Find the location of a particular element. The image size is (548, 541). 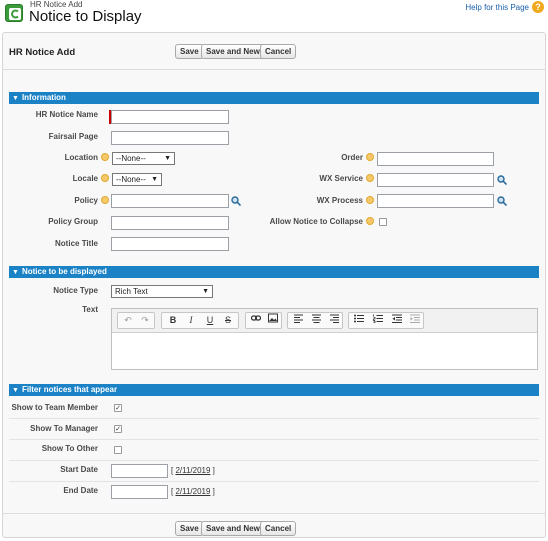

show-manager-checkbox: ✓ is located at coordinates (118, 429).